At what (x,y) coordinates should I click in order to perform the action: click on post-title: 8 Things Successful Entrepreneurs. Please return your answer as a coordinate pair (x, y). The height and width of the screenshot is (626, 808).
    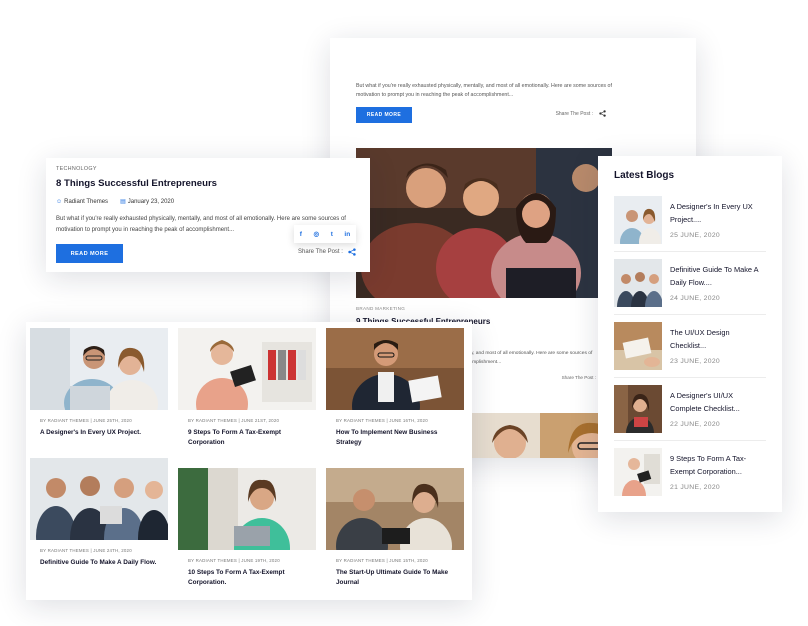
    Looking at the image, I should click on (136, 183).